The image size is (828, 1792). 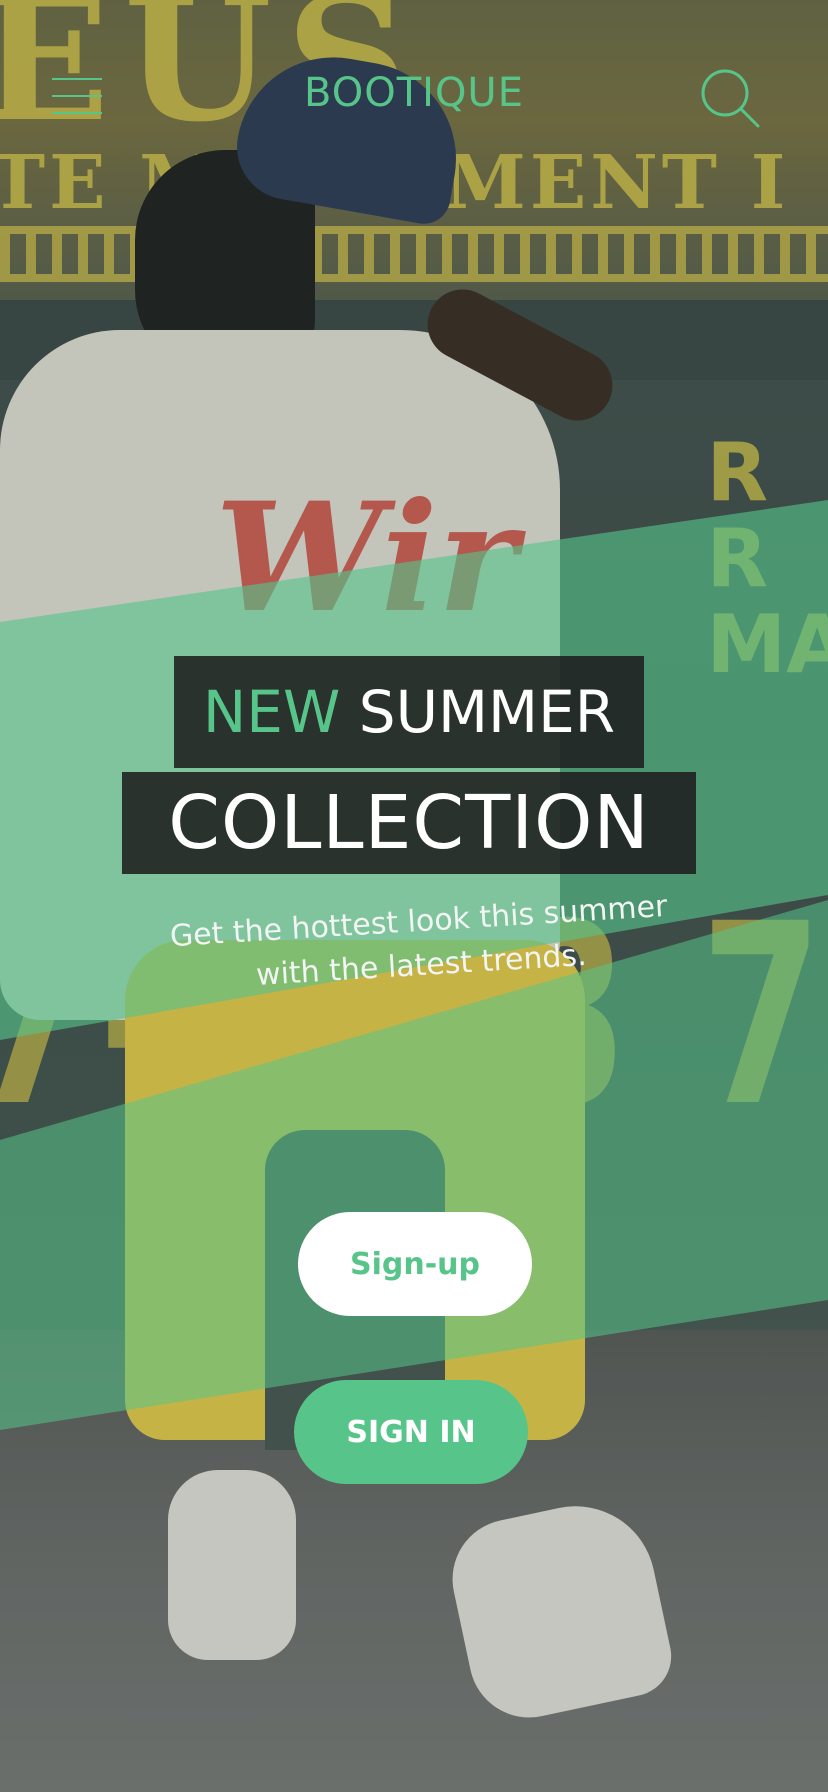 I want to click on hero-title-accent: NEW, so click(x=271, y=712).